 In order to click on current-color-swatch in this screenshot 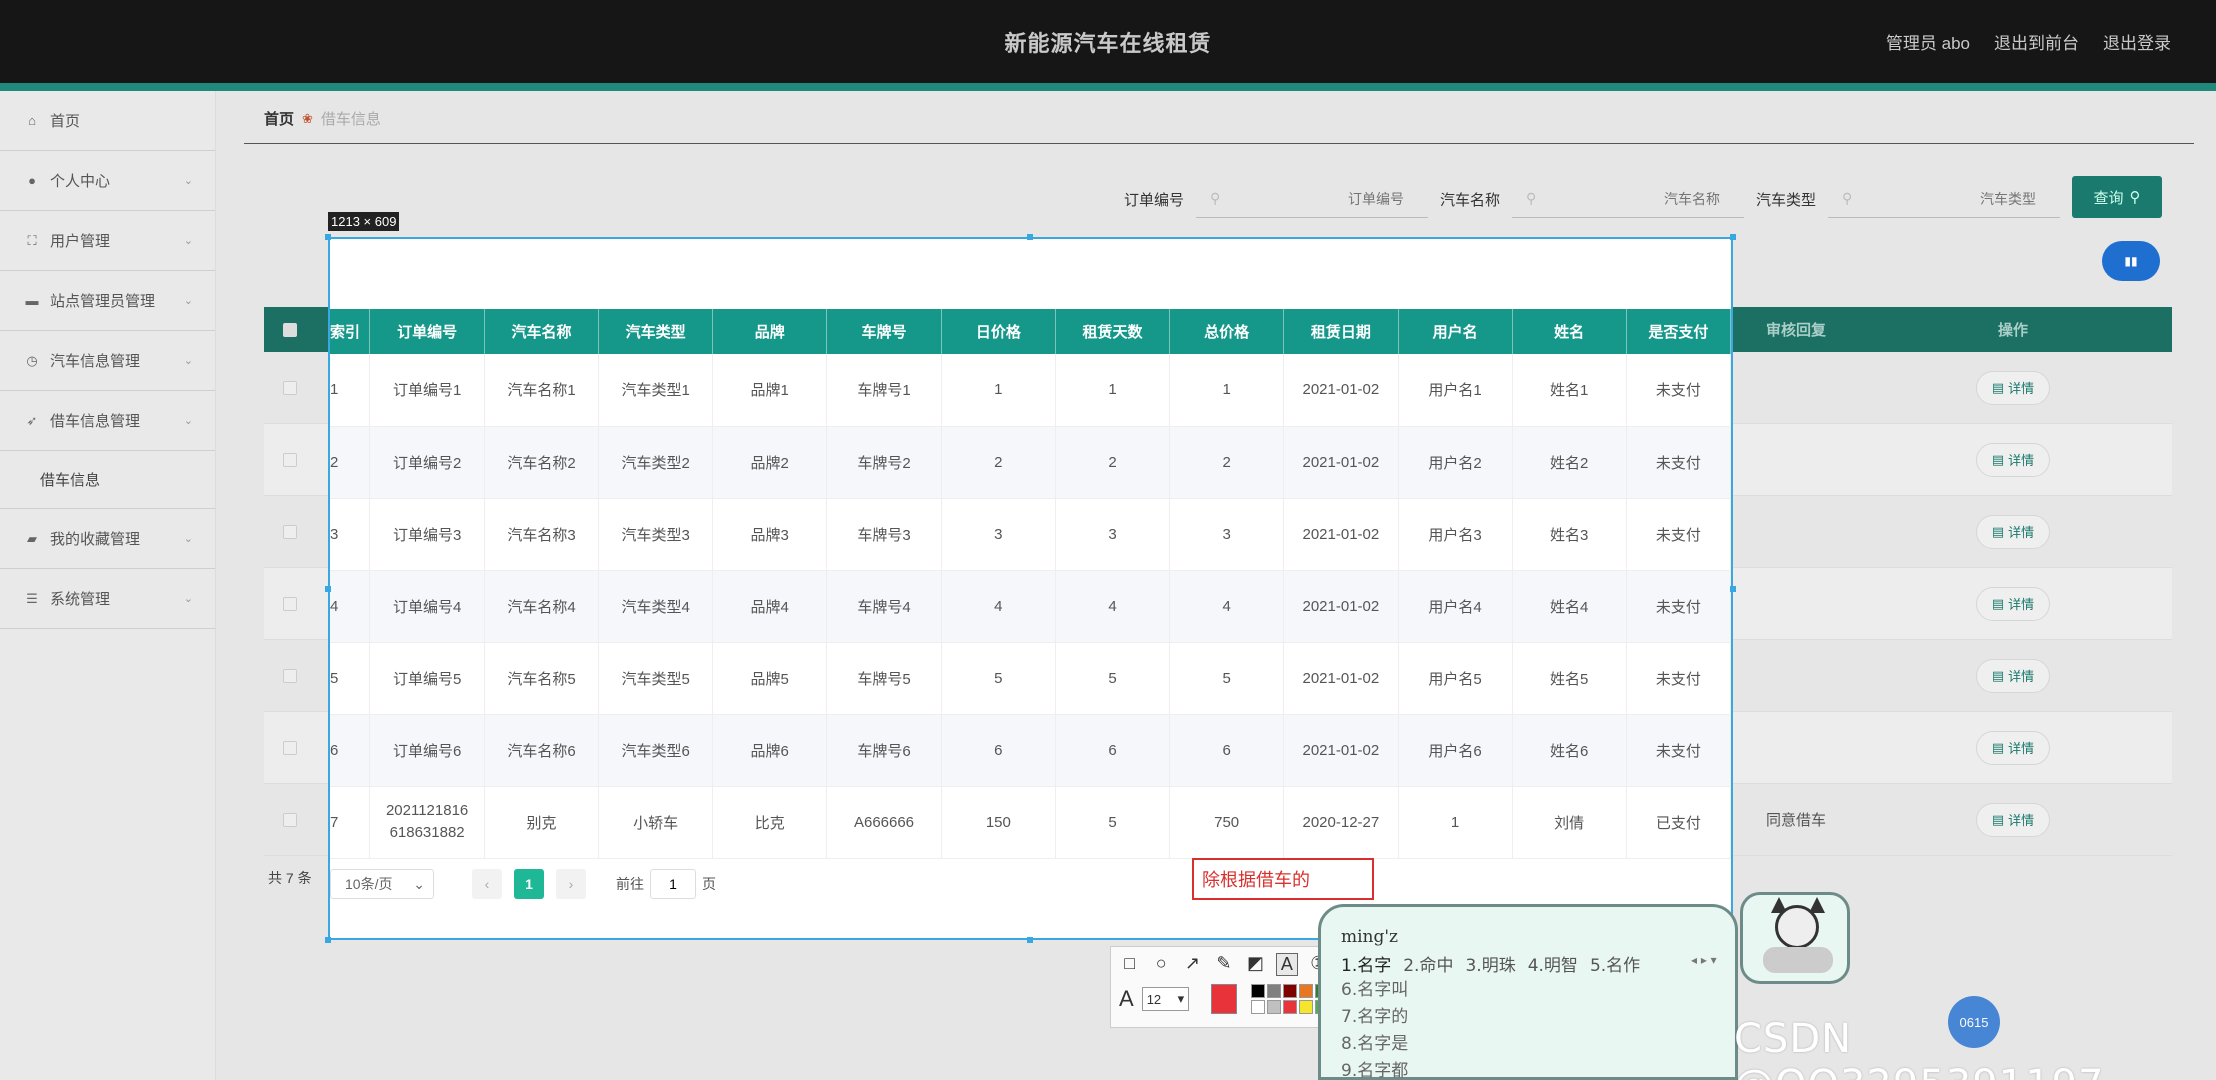, I will do `click(1224, 999)`.